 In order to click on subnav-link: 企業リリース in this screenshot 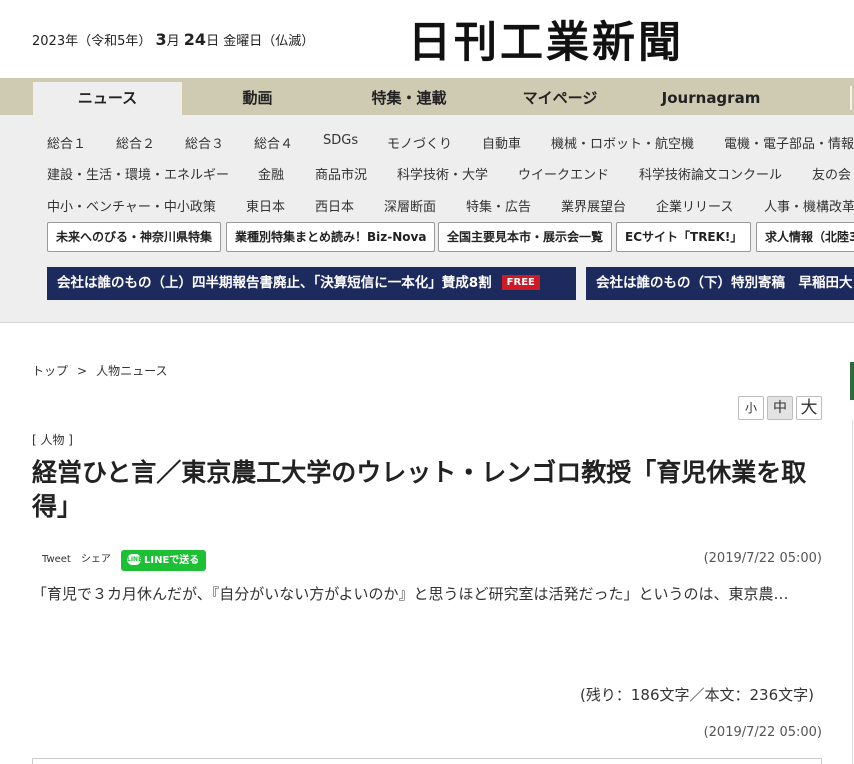, I will do `click(694, 205)`.